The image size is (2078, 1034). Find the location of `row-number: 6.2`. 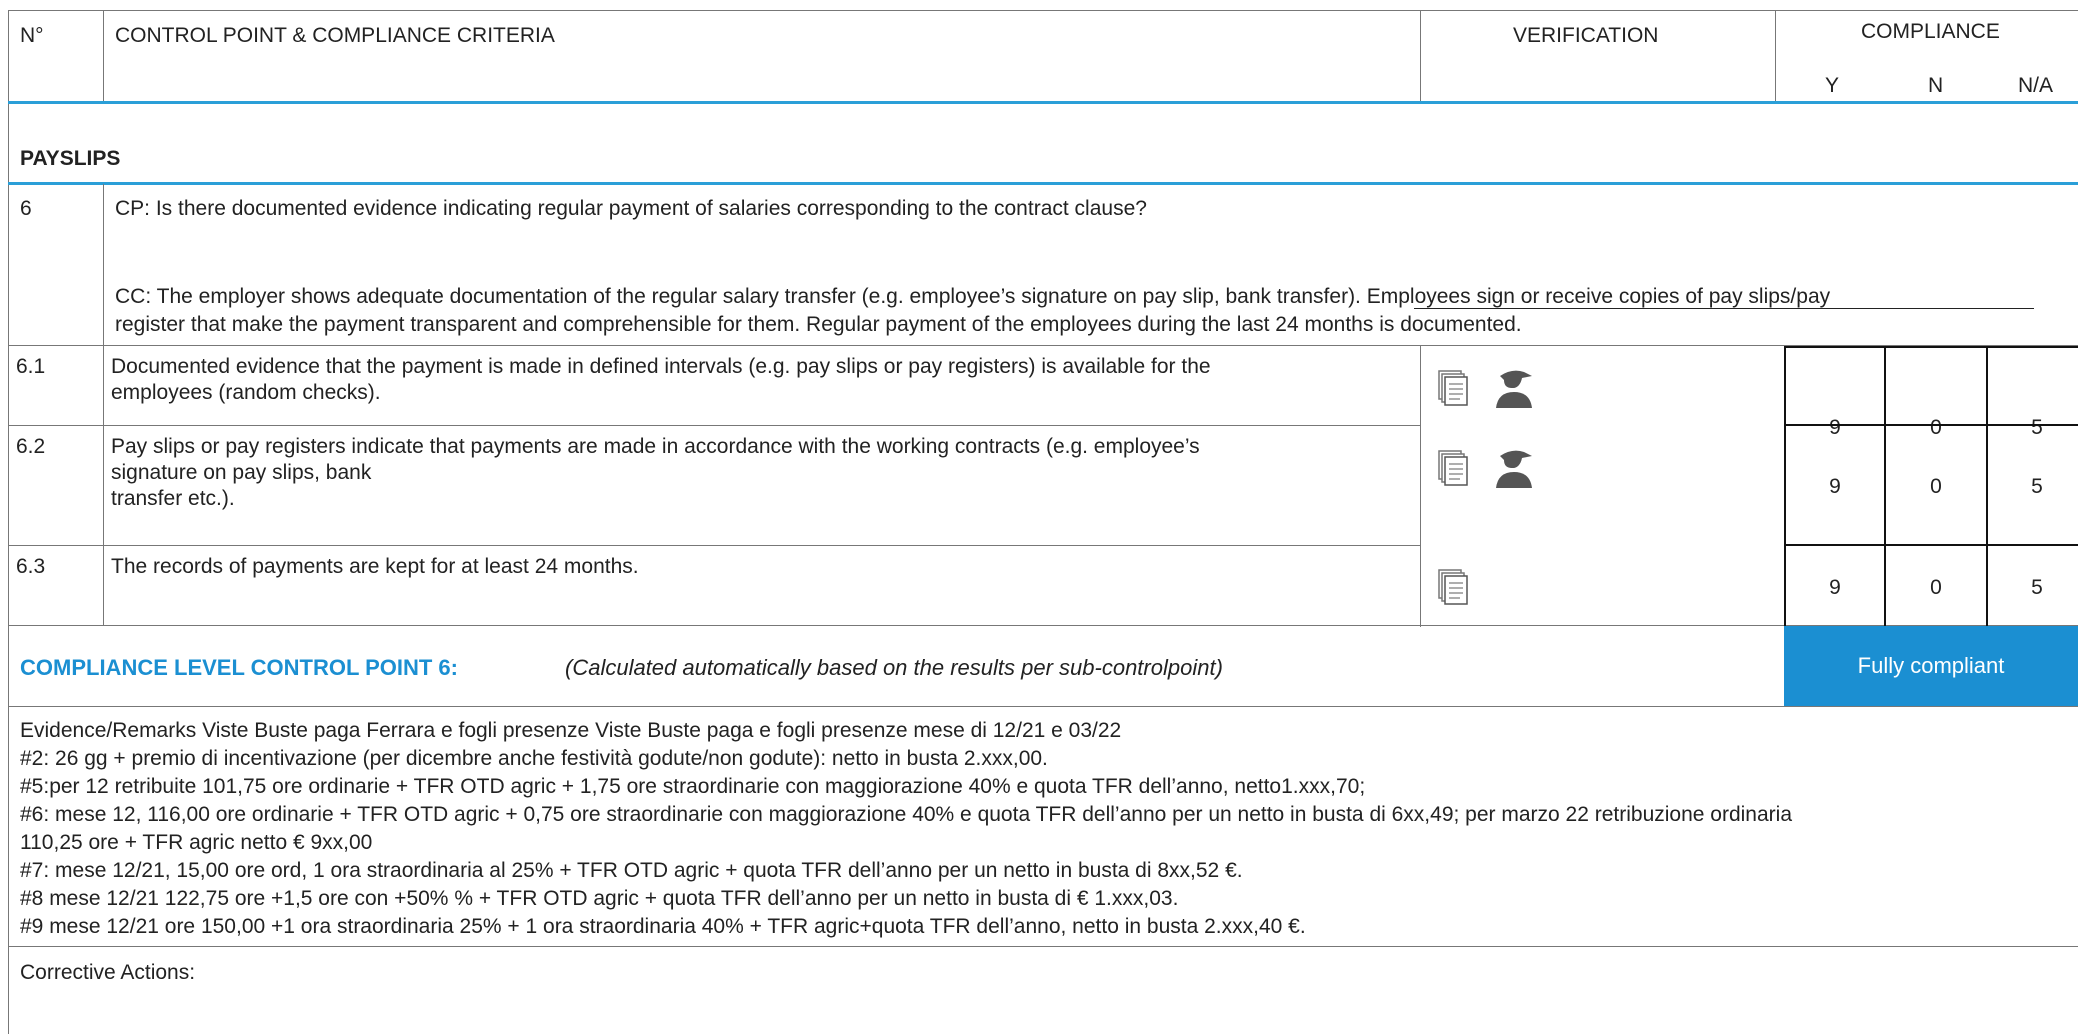

row-number: 6.2 is located at coordinates (31, 446).